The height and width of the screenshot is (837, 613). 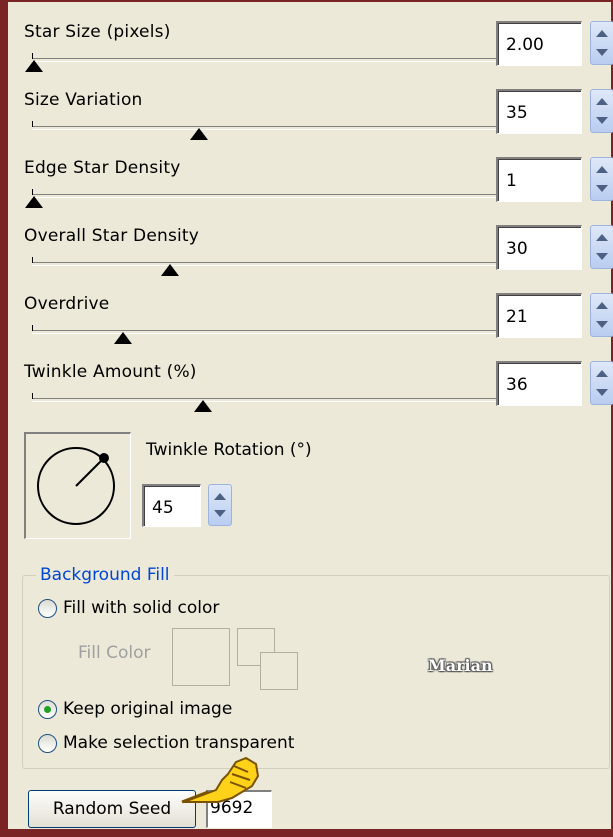 I want to click on twinkle-rotation-label: Twinkle Rotation (°), so click(x=229, y=450).